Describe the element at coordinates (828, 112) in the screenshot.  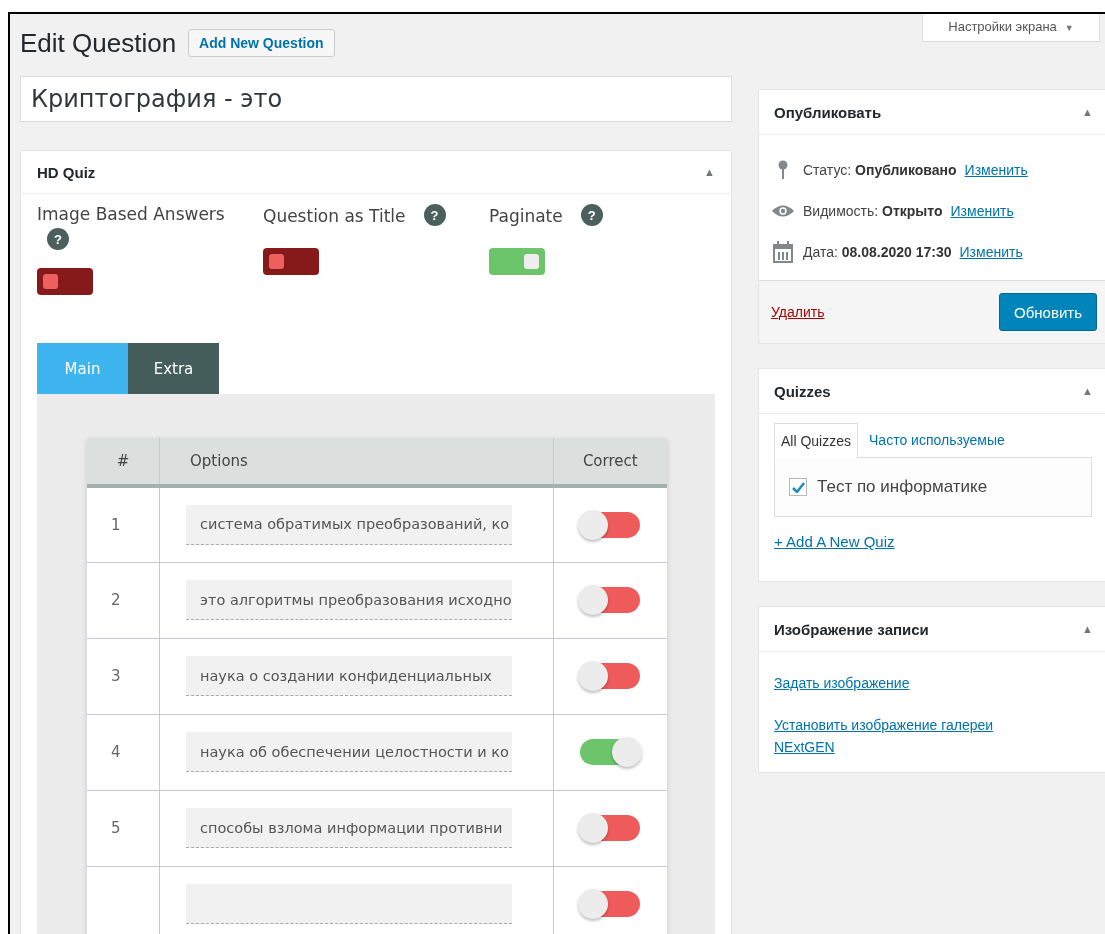
I see `panel-title: Опубликовать` at that location.